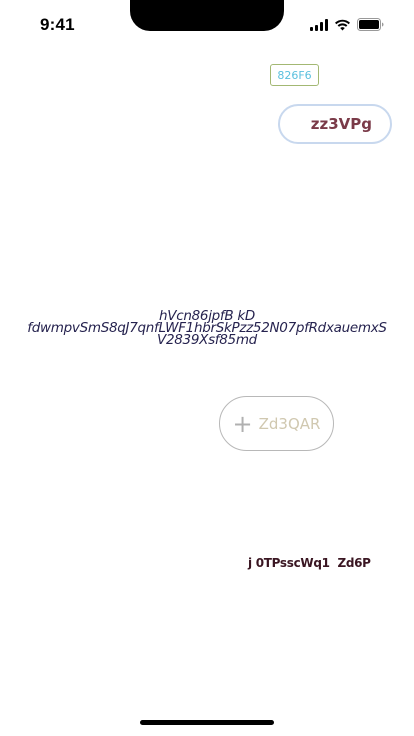 The image size is (414, 736). What do you see at coordinates (319, 24) in the screenshot?
I see `cellular-signal-icon` at bounding box center [319, 24].